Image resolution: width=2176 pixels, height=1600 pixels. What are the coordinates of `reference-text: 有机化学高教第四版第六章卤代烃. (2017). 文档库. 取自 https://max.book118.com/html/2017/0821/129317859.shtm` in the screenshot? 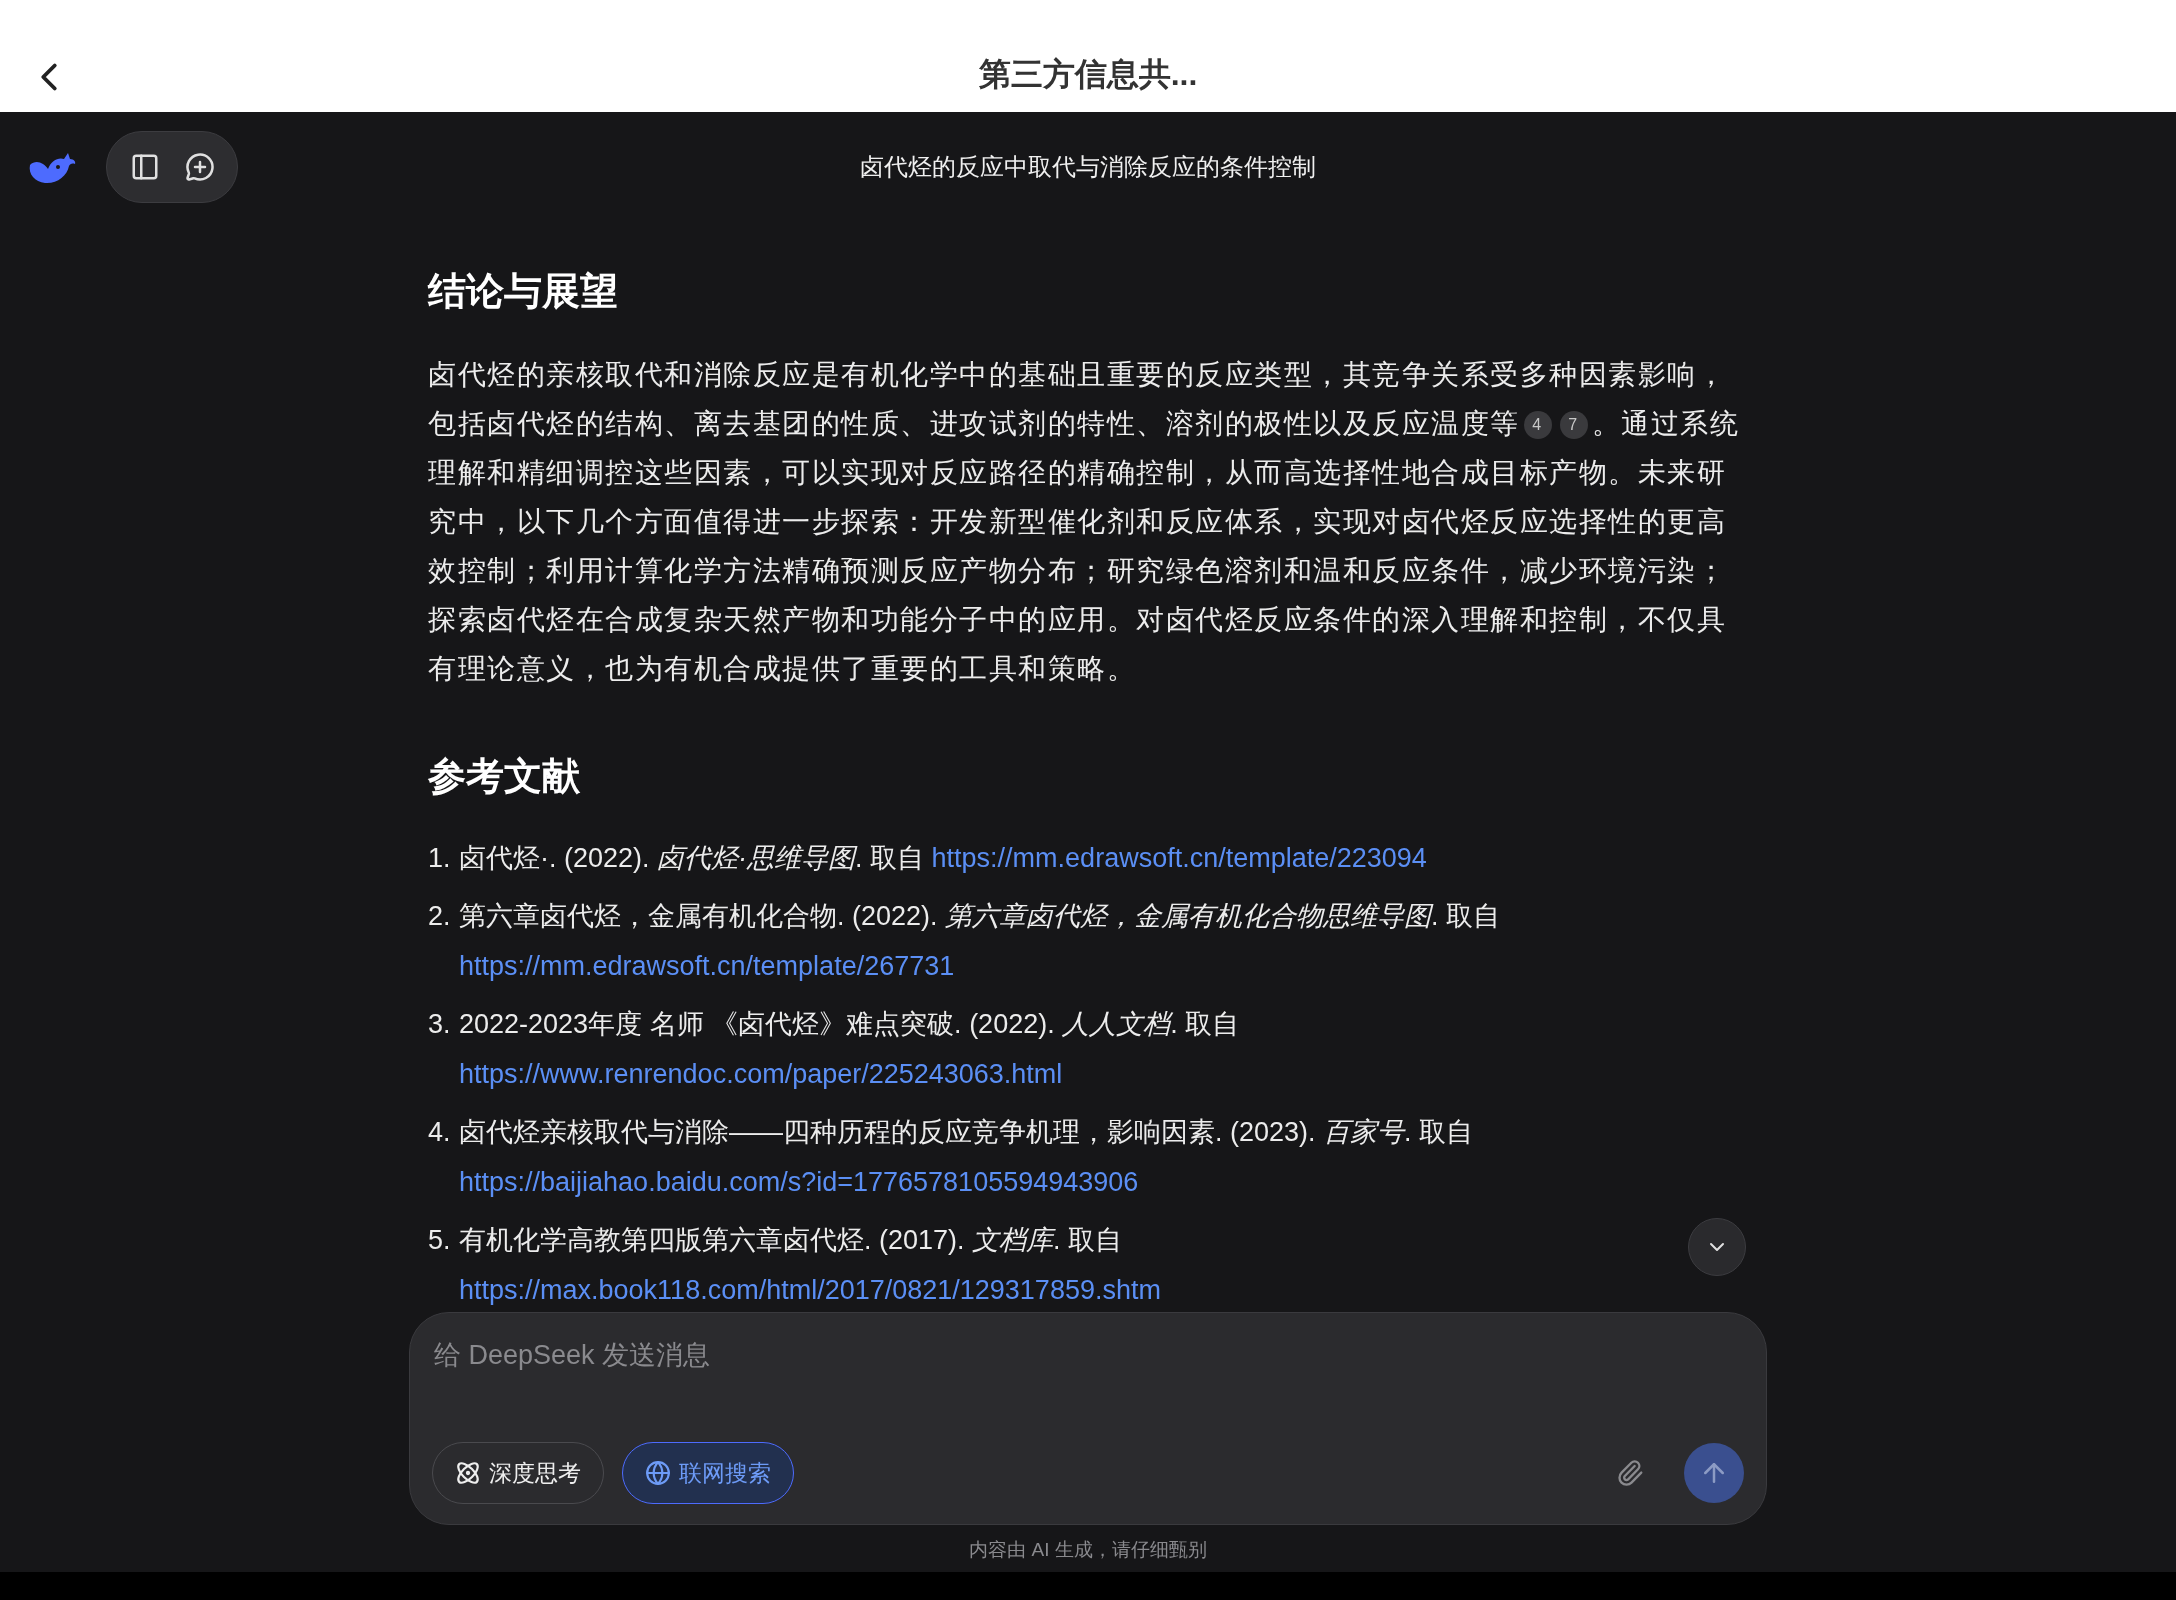 It's located at (810, 1265).